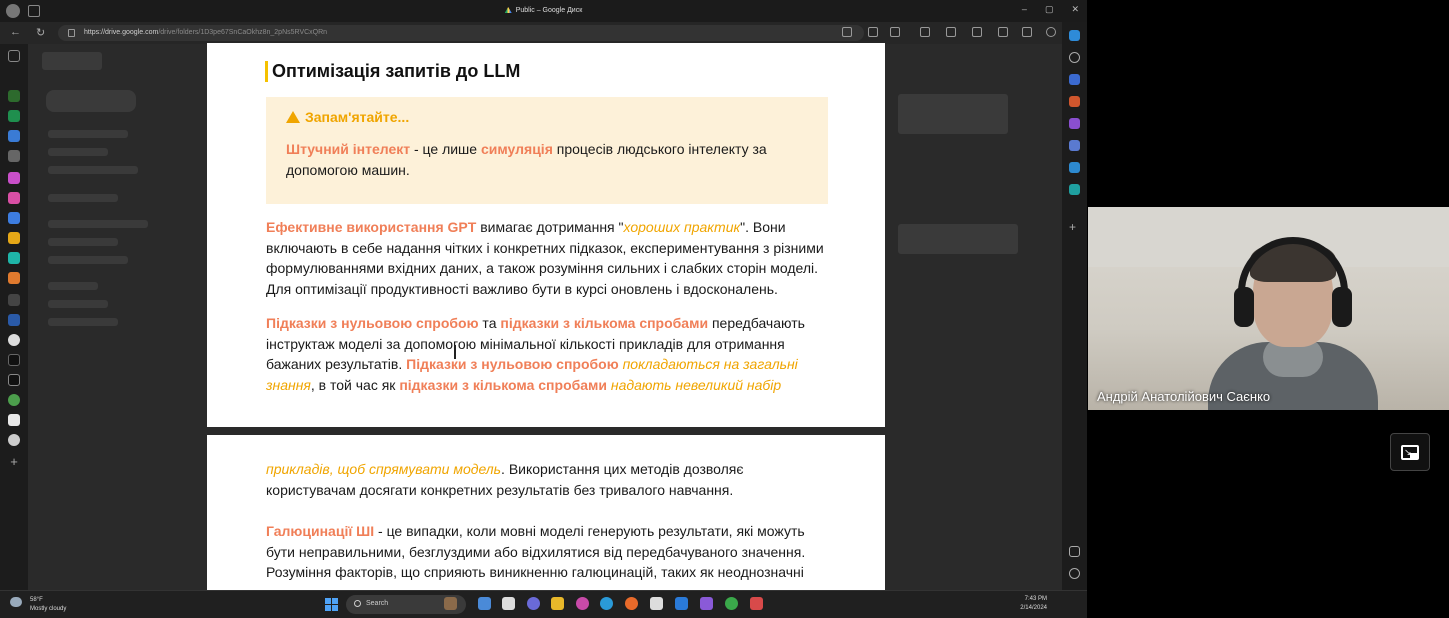 The image size is (1449, 618). What do you see at coordinates (348, 149) in the screenshot?
I see `highlight-term: Штучний інтелект` at bounding box center [348, 149].